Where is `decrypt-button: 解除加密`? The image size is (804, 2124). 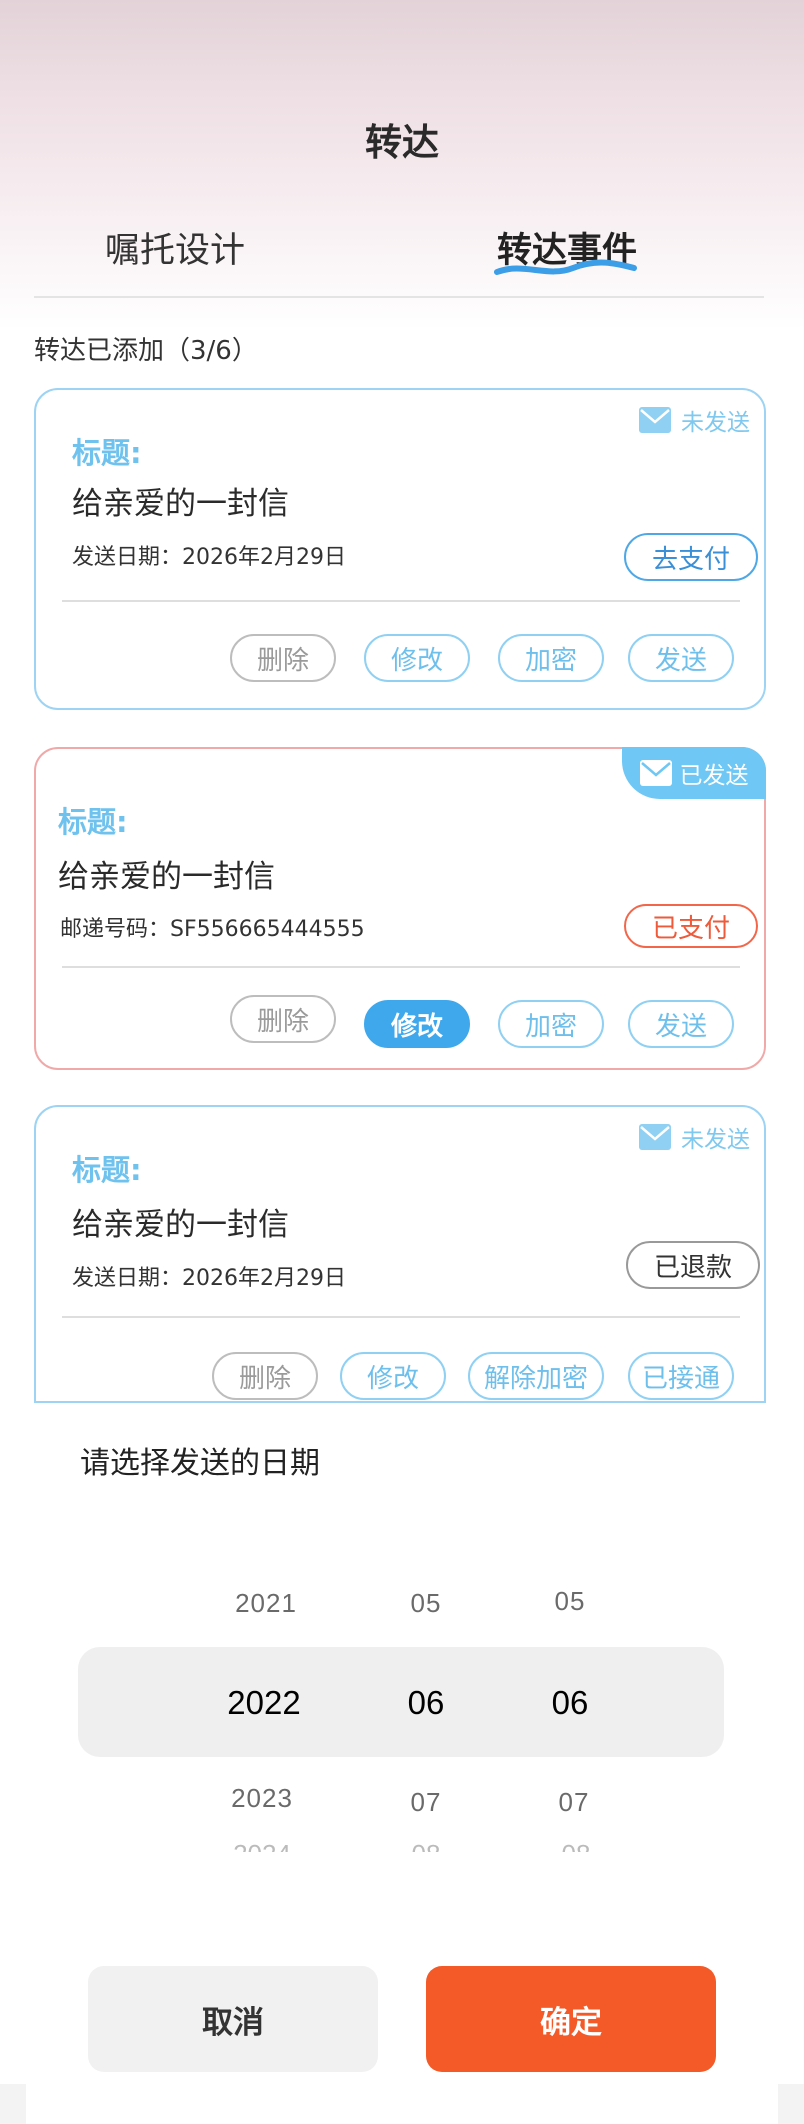 decrypt-button: 解除加密 is located at coordinates (536, 1376).